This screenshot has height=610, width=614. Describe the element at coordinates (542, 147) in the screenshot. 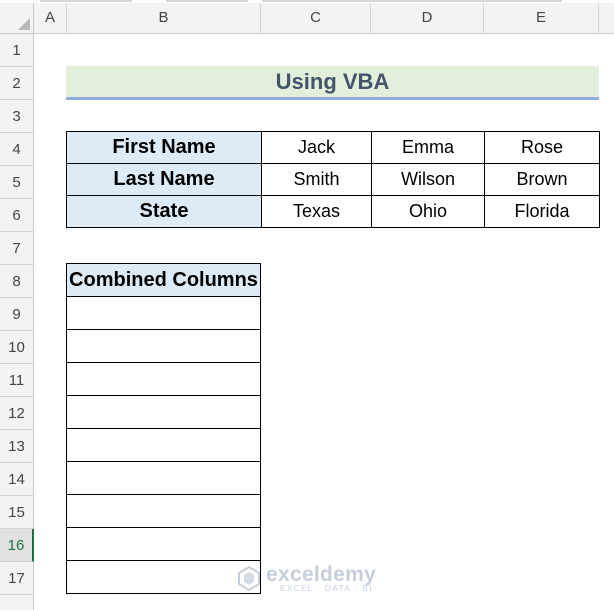

I see `table-cell: Rose` at that location.